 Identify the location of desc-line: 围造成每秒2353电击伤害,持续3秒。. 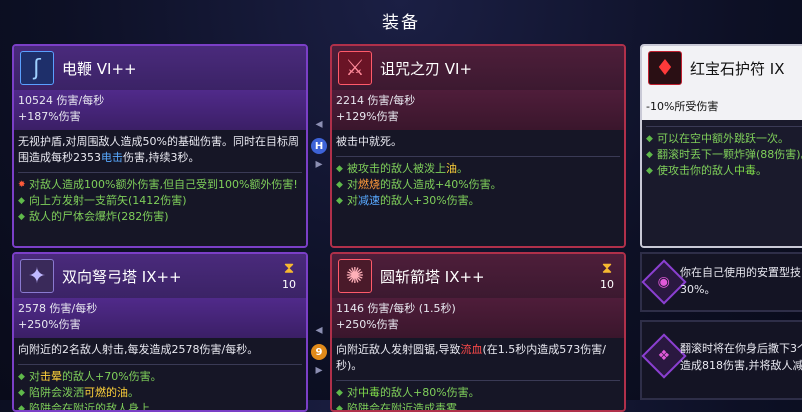
(109, 157).